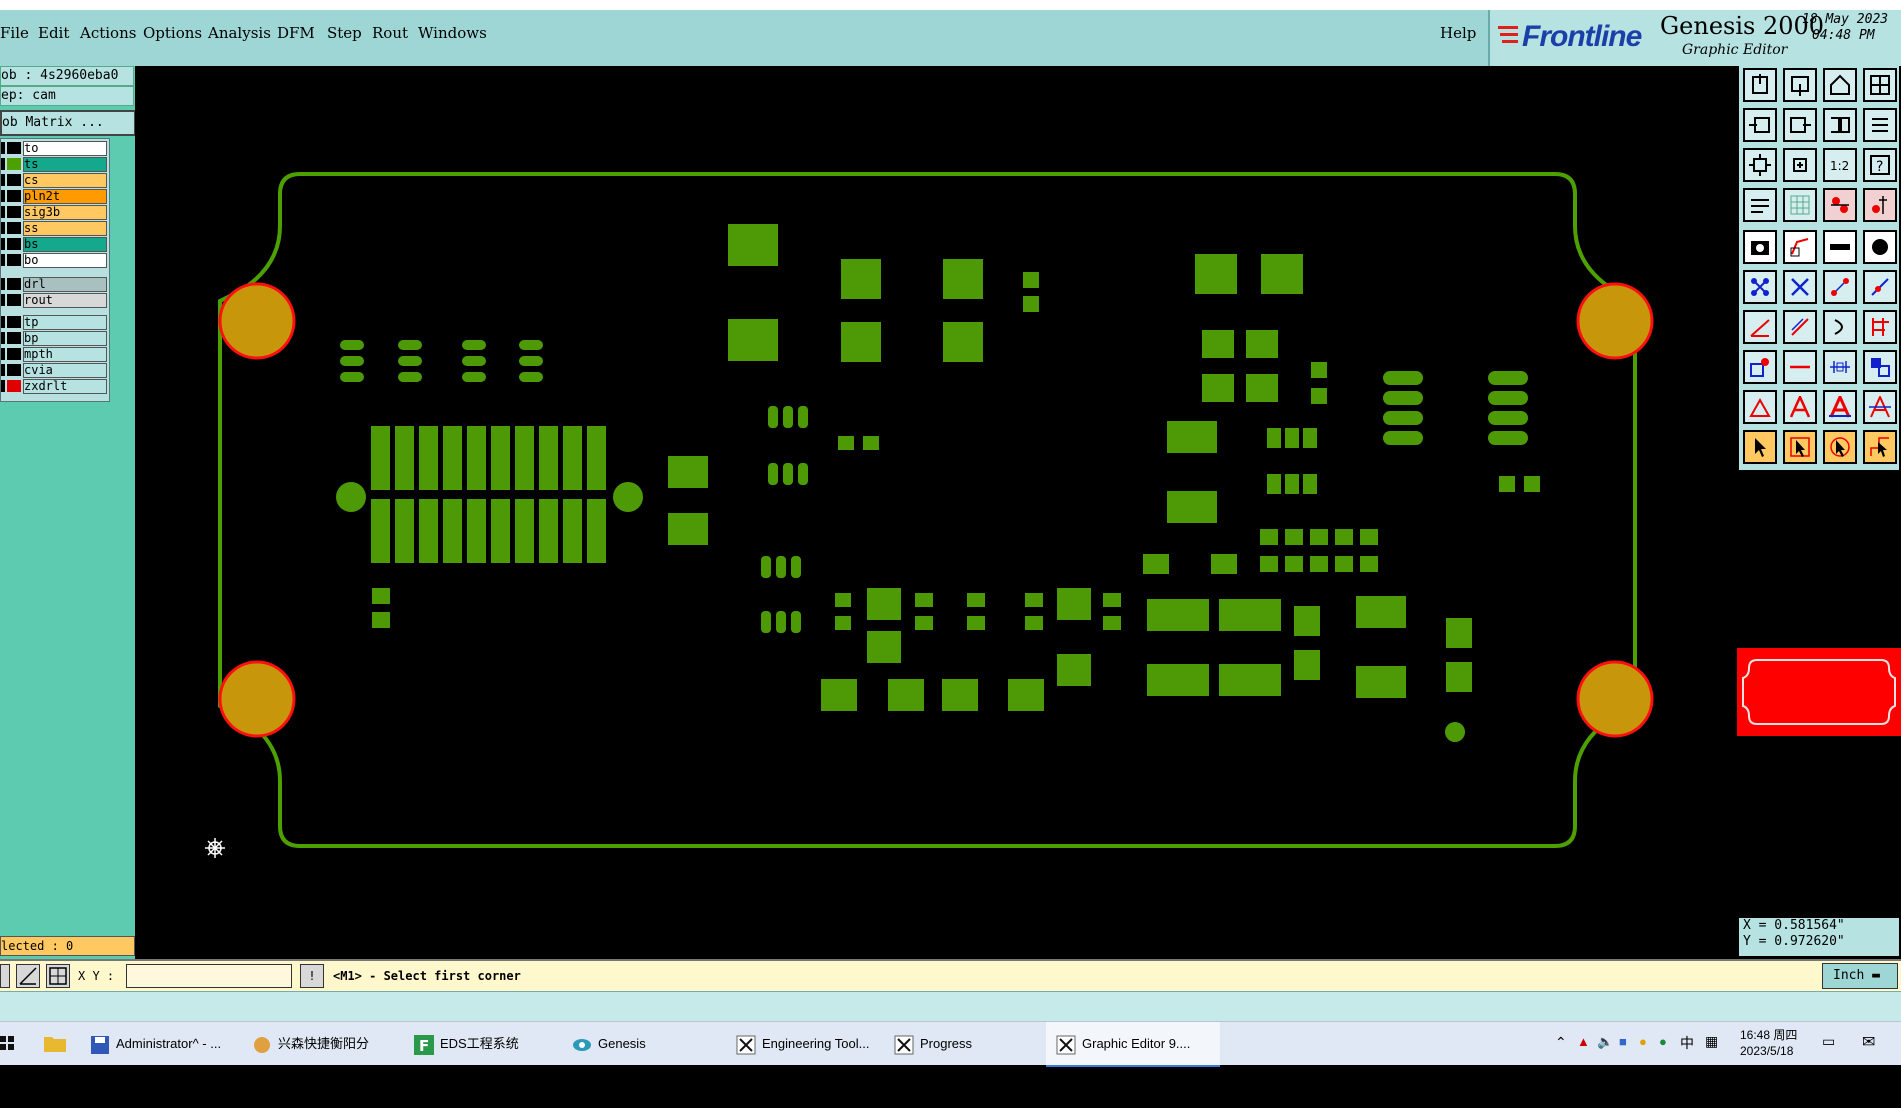  I want to click on select-pointer-icon, so click(1760, 447).